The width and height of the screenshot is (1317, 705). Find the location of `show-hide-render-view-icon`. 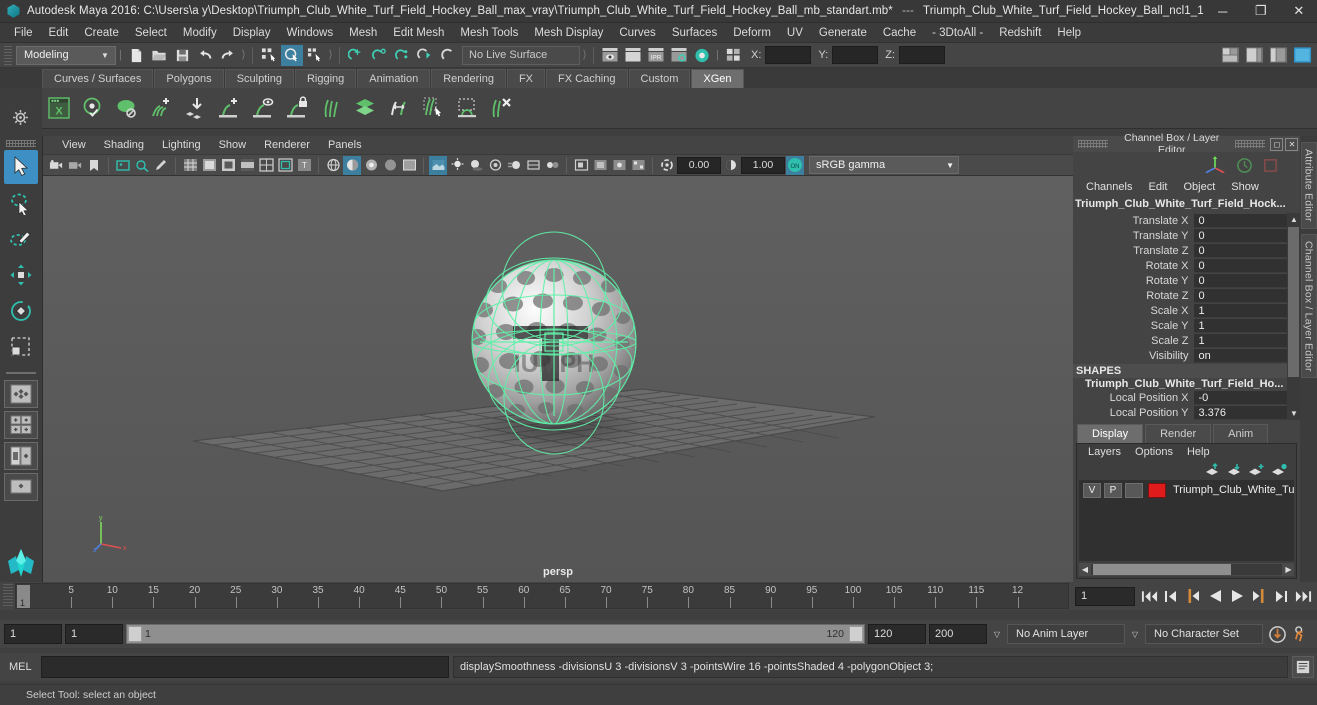

show-hide-render-view-icon is located at coordinates (610, 55).